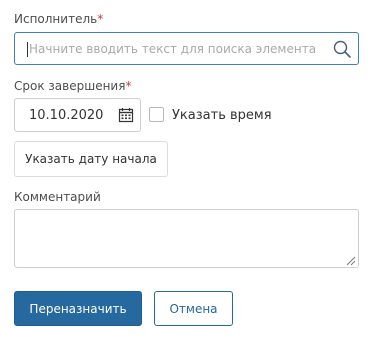 Image resolution: width=374 pixels, height=346 pixels. Describe the element at coordinates (78, 308) in the screenshot. I see `reassign-button: Переназначить` at that location.